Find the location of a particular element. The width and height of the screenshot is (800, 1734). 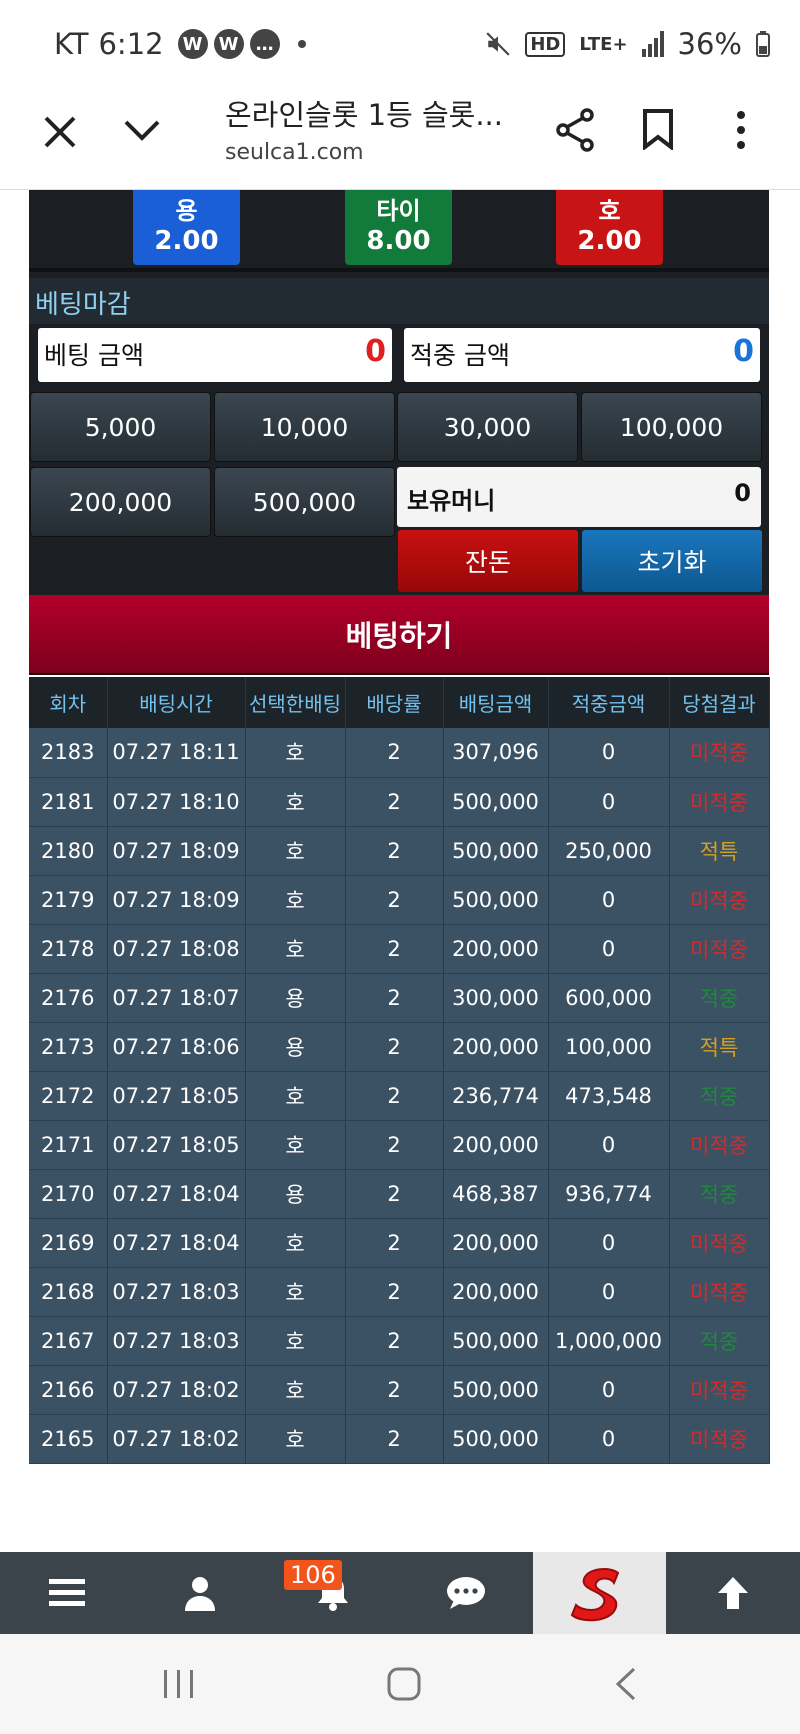

holdings-box: 보유머니 0 is located at coordinates (579, 497).